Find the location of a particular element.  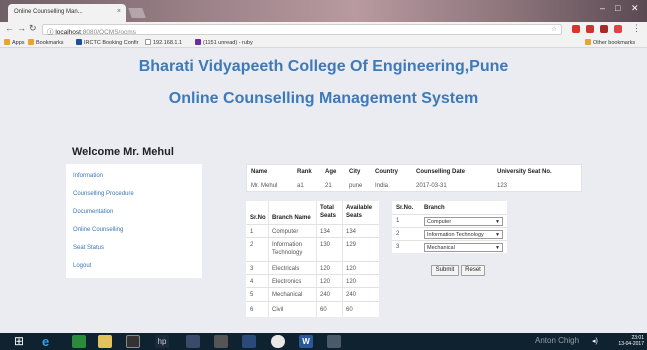

value-name: Mr. Mehul is located at coordinates (264, 186).